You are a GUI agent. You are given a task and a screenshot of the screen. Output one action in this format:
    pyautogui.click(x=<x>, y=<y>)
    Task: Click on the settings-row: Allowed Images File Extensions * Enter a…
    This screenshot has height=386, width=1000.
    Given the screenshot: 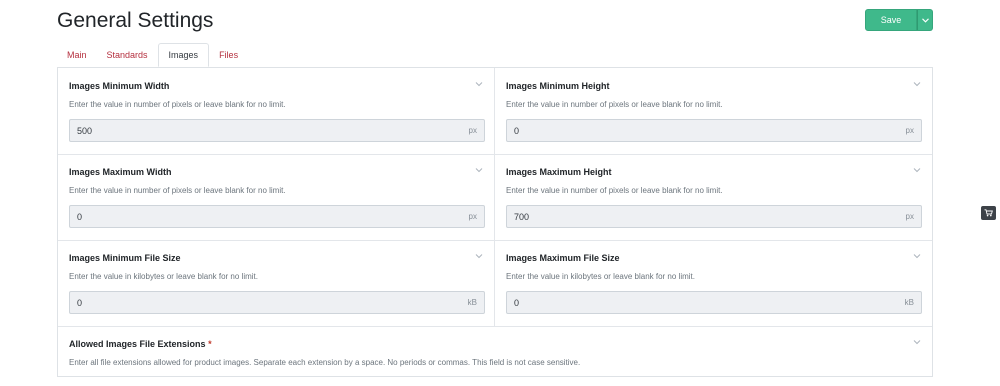 What is the action you would take?
    pyautogui.click(x=495, y=356)
    